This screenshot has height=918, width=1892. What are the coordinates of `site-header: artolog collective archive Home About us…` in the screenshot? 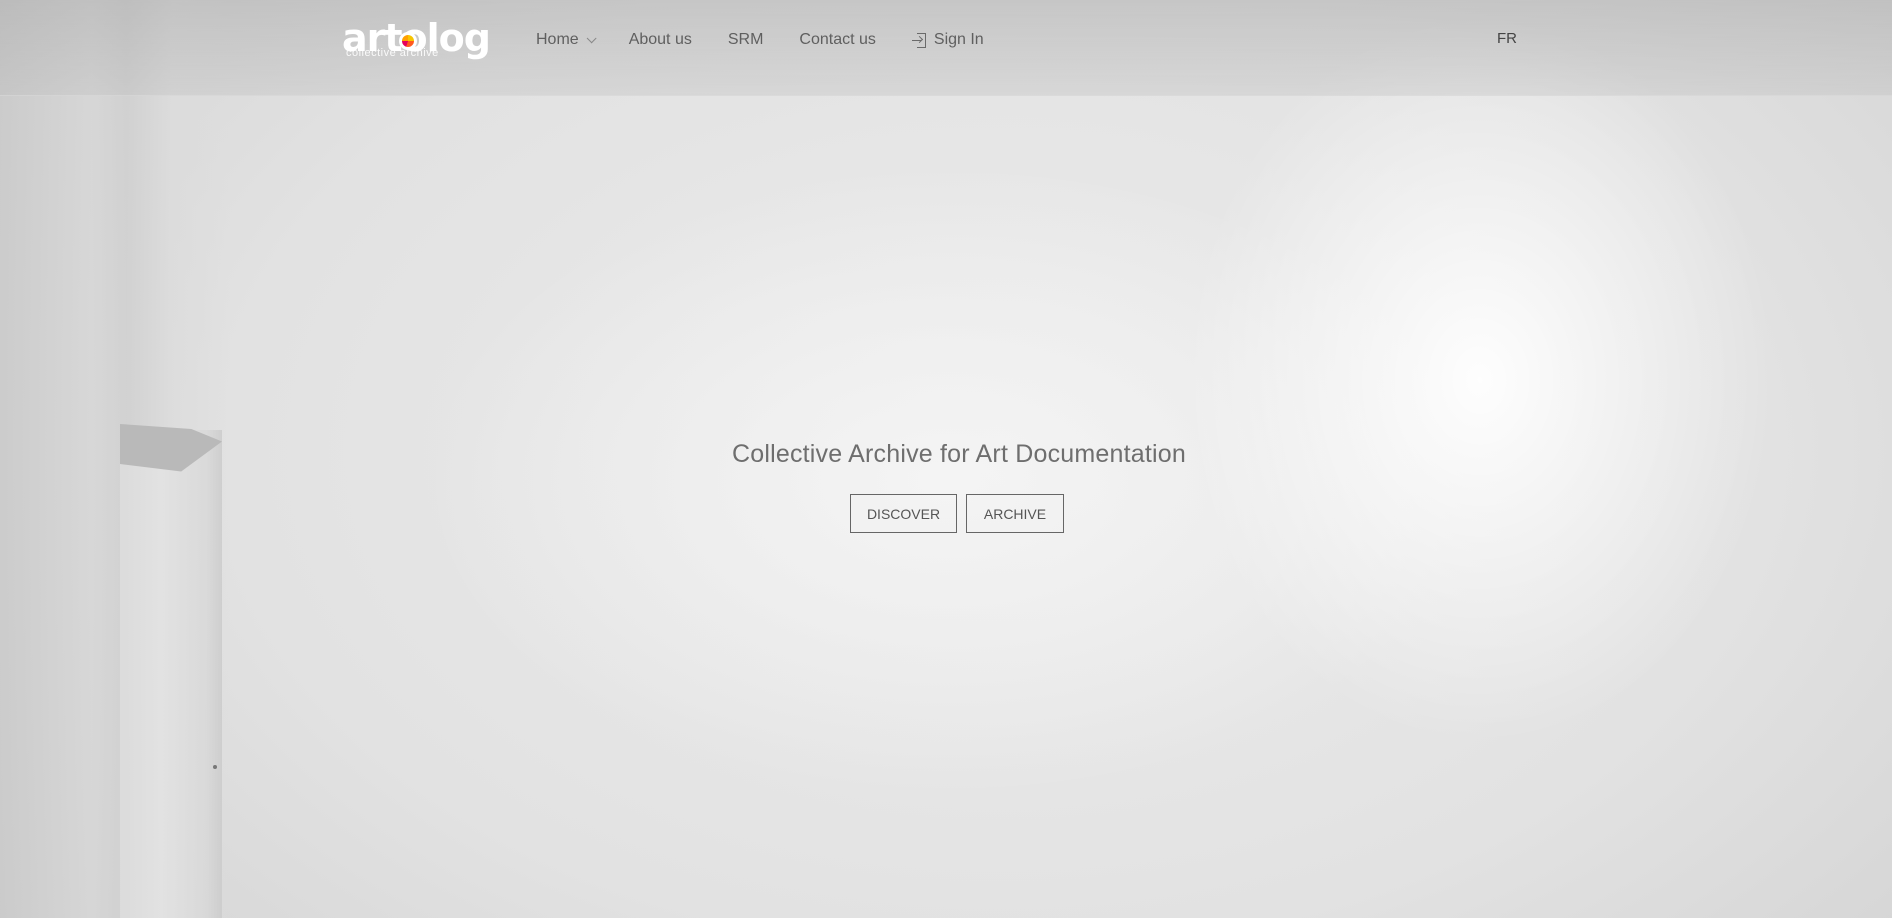 It's located at (946, 48).